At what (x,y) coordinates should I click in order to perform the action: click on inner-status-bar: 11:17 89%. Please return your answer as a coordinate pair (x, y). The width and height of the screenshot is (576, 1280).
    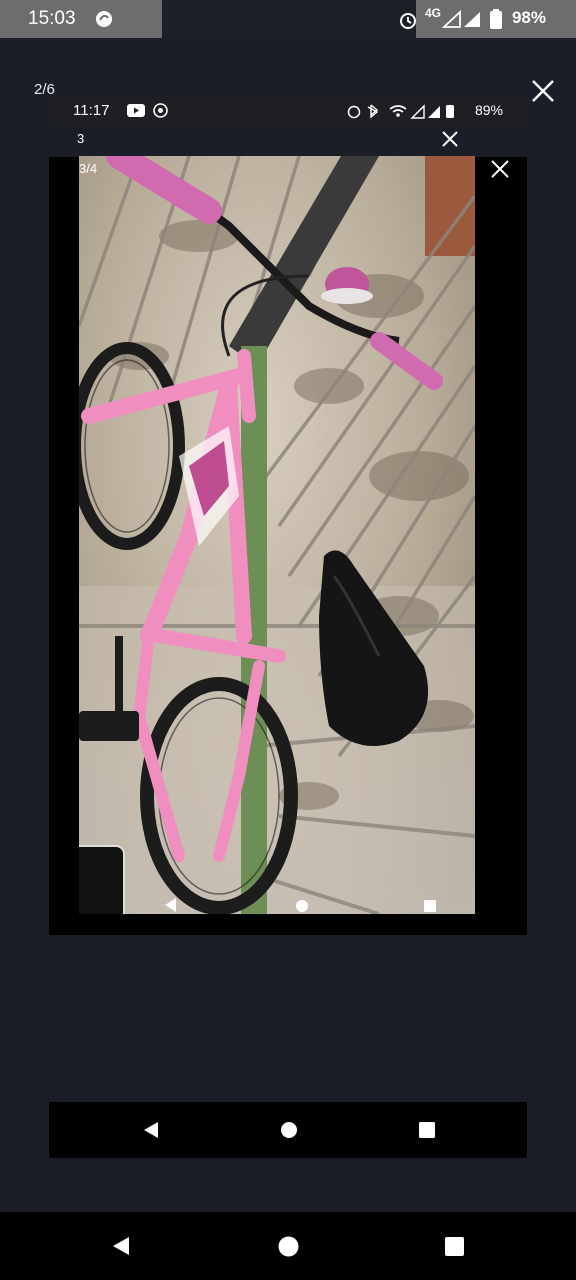
    Looking at the image, I should click on (288, 111).